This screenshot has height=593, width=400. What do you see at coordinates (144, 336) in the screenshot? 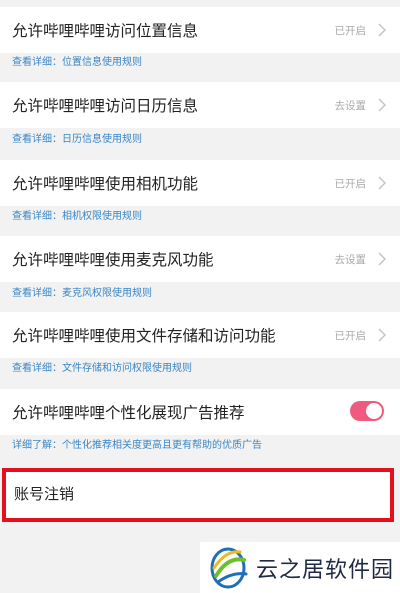
I see `permission-title-storage: 允许哔哩哔哩使用文件存储和访问功能` at bounding box center [144, 336].